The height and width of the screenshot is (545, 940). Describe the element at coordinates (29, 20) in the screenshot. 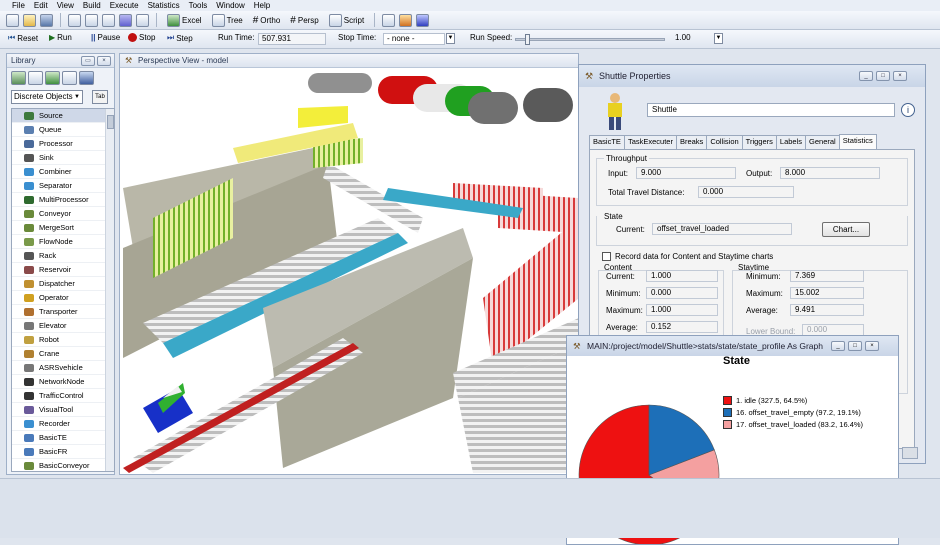

I see `open-folder-icon` at that location.